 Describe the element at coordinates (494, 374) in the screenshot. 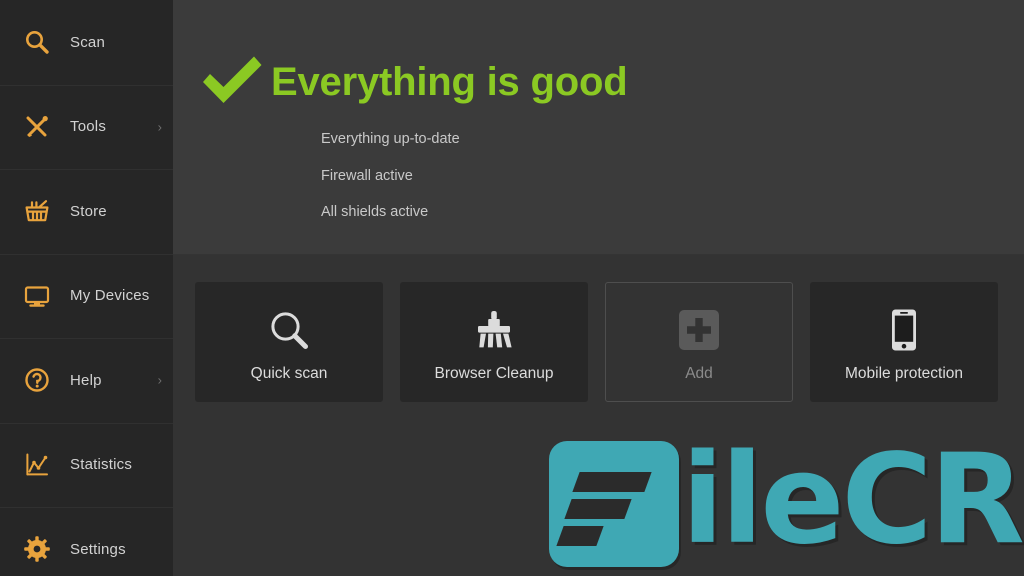

I see `tile-label: Browser Cleanup` at that location.